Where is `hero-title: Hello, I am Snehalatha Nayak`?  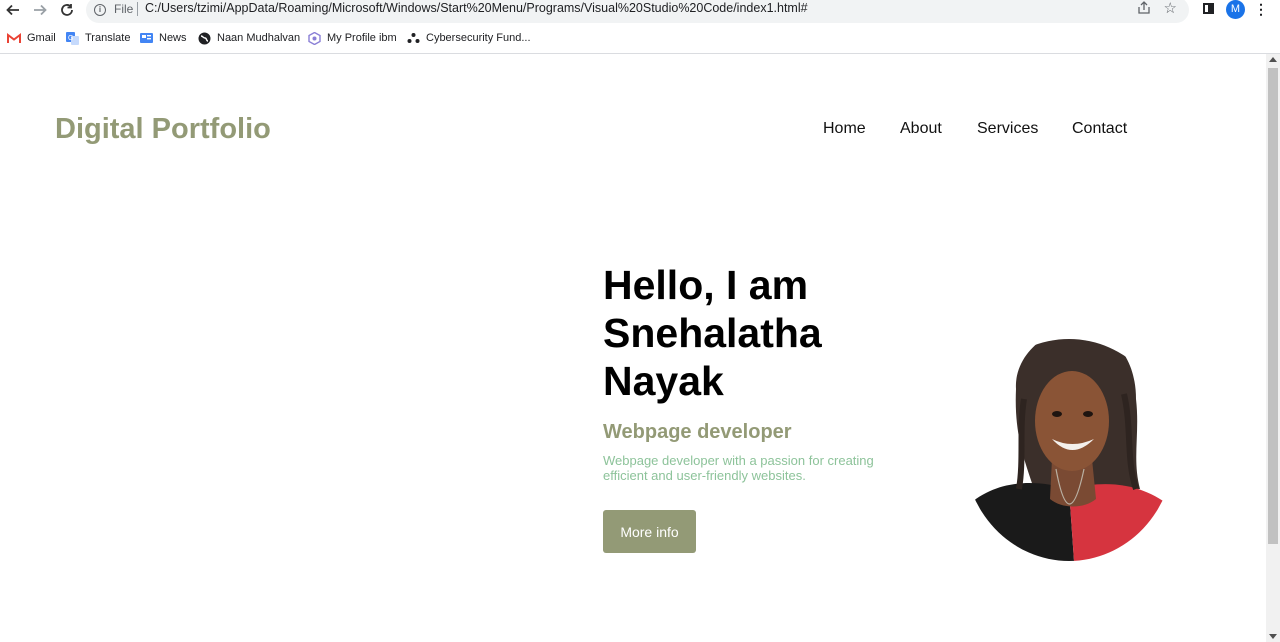 hero-title: Hello, I am Snehalatha Nayak is located at coordinates (712, 333).